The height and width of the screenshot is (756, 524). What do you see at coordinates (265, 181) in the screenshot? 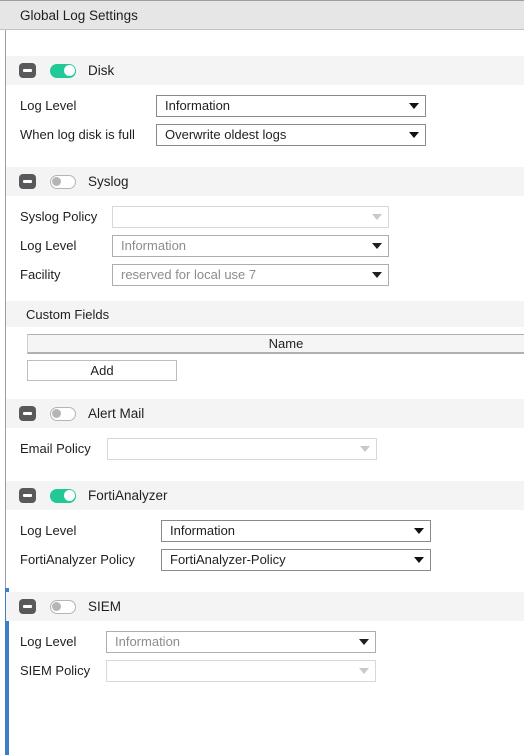
I see `section-header-syslog: Syslog` at bounding box center [265, 181].